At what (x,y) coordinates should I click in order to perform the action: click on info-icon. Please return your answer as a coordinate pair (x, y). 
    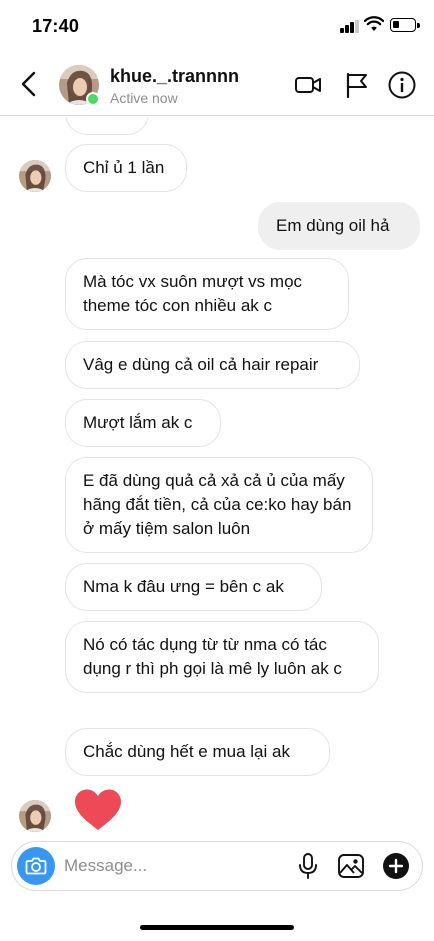
    Looking at the image, I should click on (402, 85).